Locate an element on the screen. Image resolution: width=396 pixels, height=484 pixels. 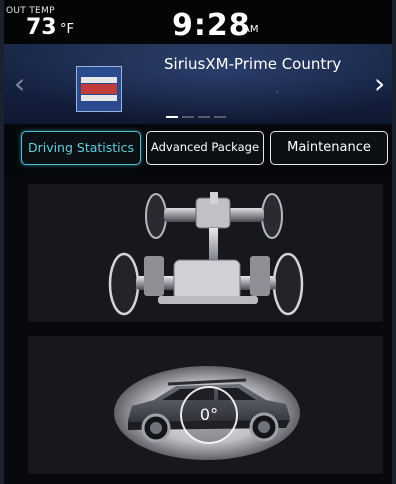
right-edge-accent is located at coordinates (394, 242).